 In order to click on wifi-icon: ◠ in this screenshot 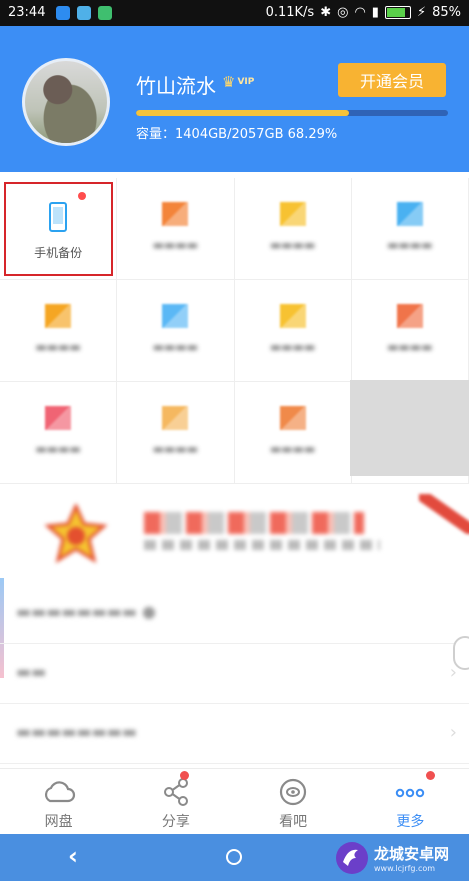, I will do `click(360, 12)`.